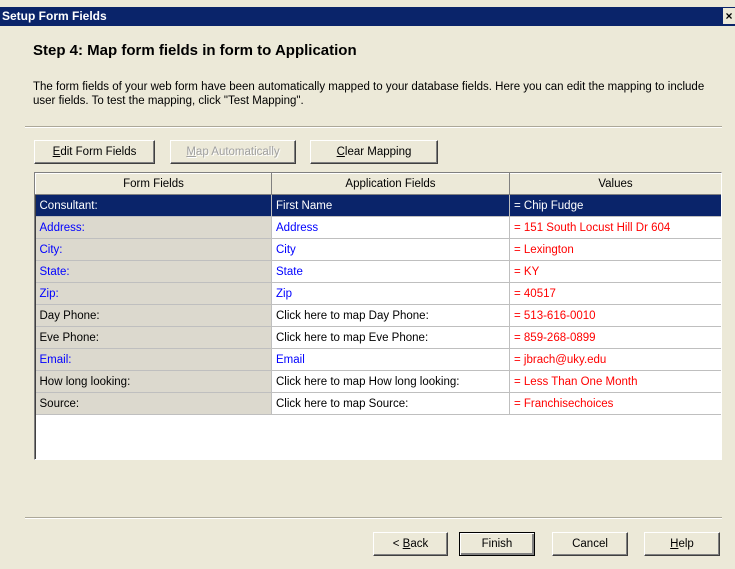 The width and height of the screenshot is (735, 569). What do you see at coordinates (390, 381) in the screenshot?
I see `application-field-cell: Click here to map How long looking:` at bounding box center [390, 381].